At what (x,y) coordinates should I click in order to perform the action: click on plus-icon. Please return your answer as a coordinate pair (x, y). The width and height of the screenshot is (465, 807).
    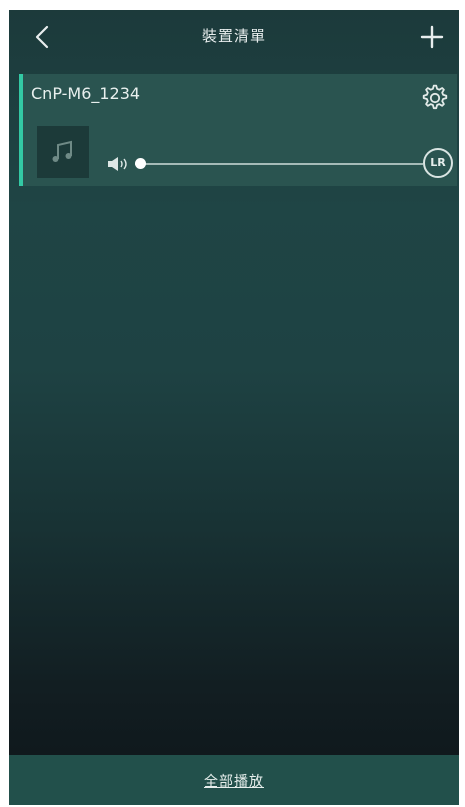
    Looking at the image, I should click on (432, 37).